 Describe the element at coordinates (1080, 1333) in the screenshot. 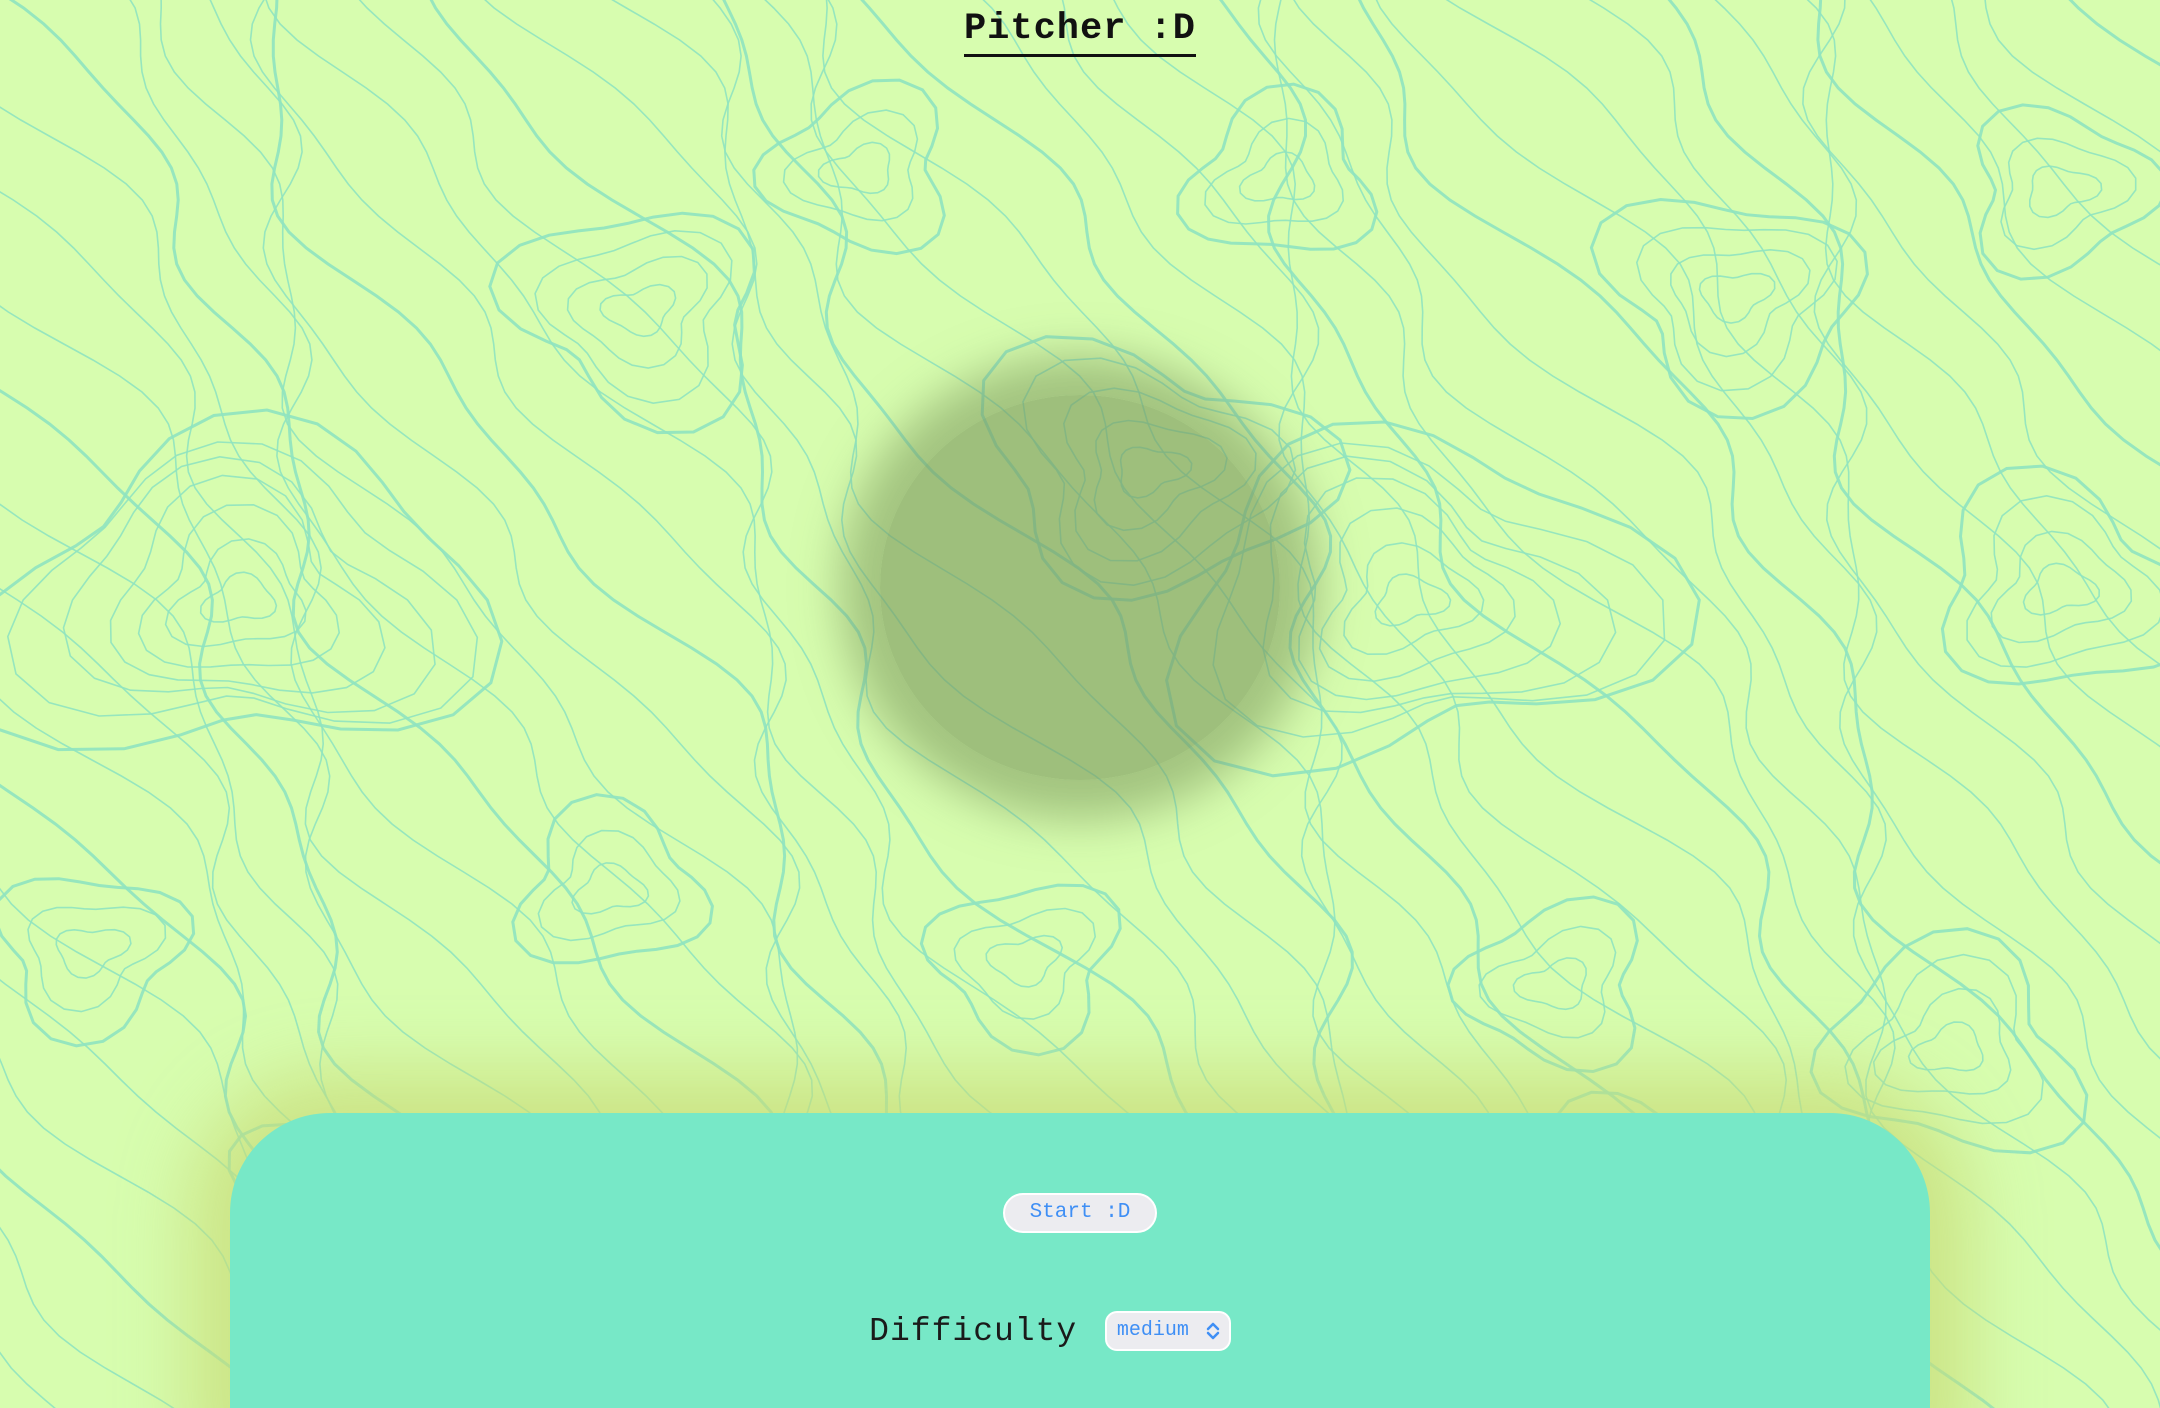

I see `difficulty-row: Difficulty medium` at that location.